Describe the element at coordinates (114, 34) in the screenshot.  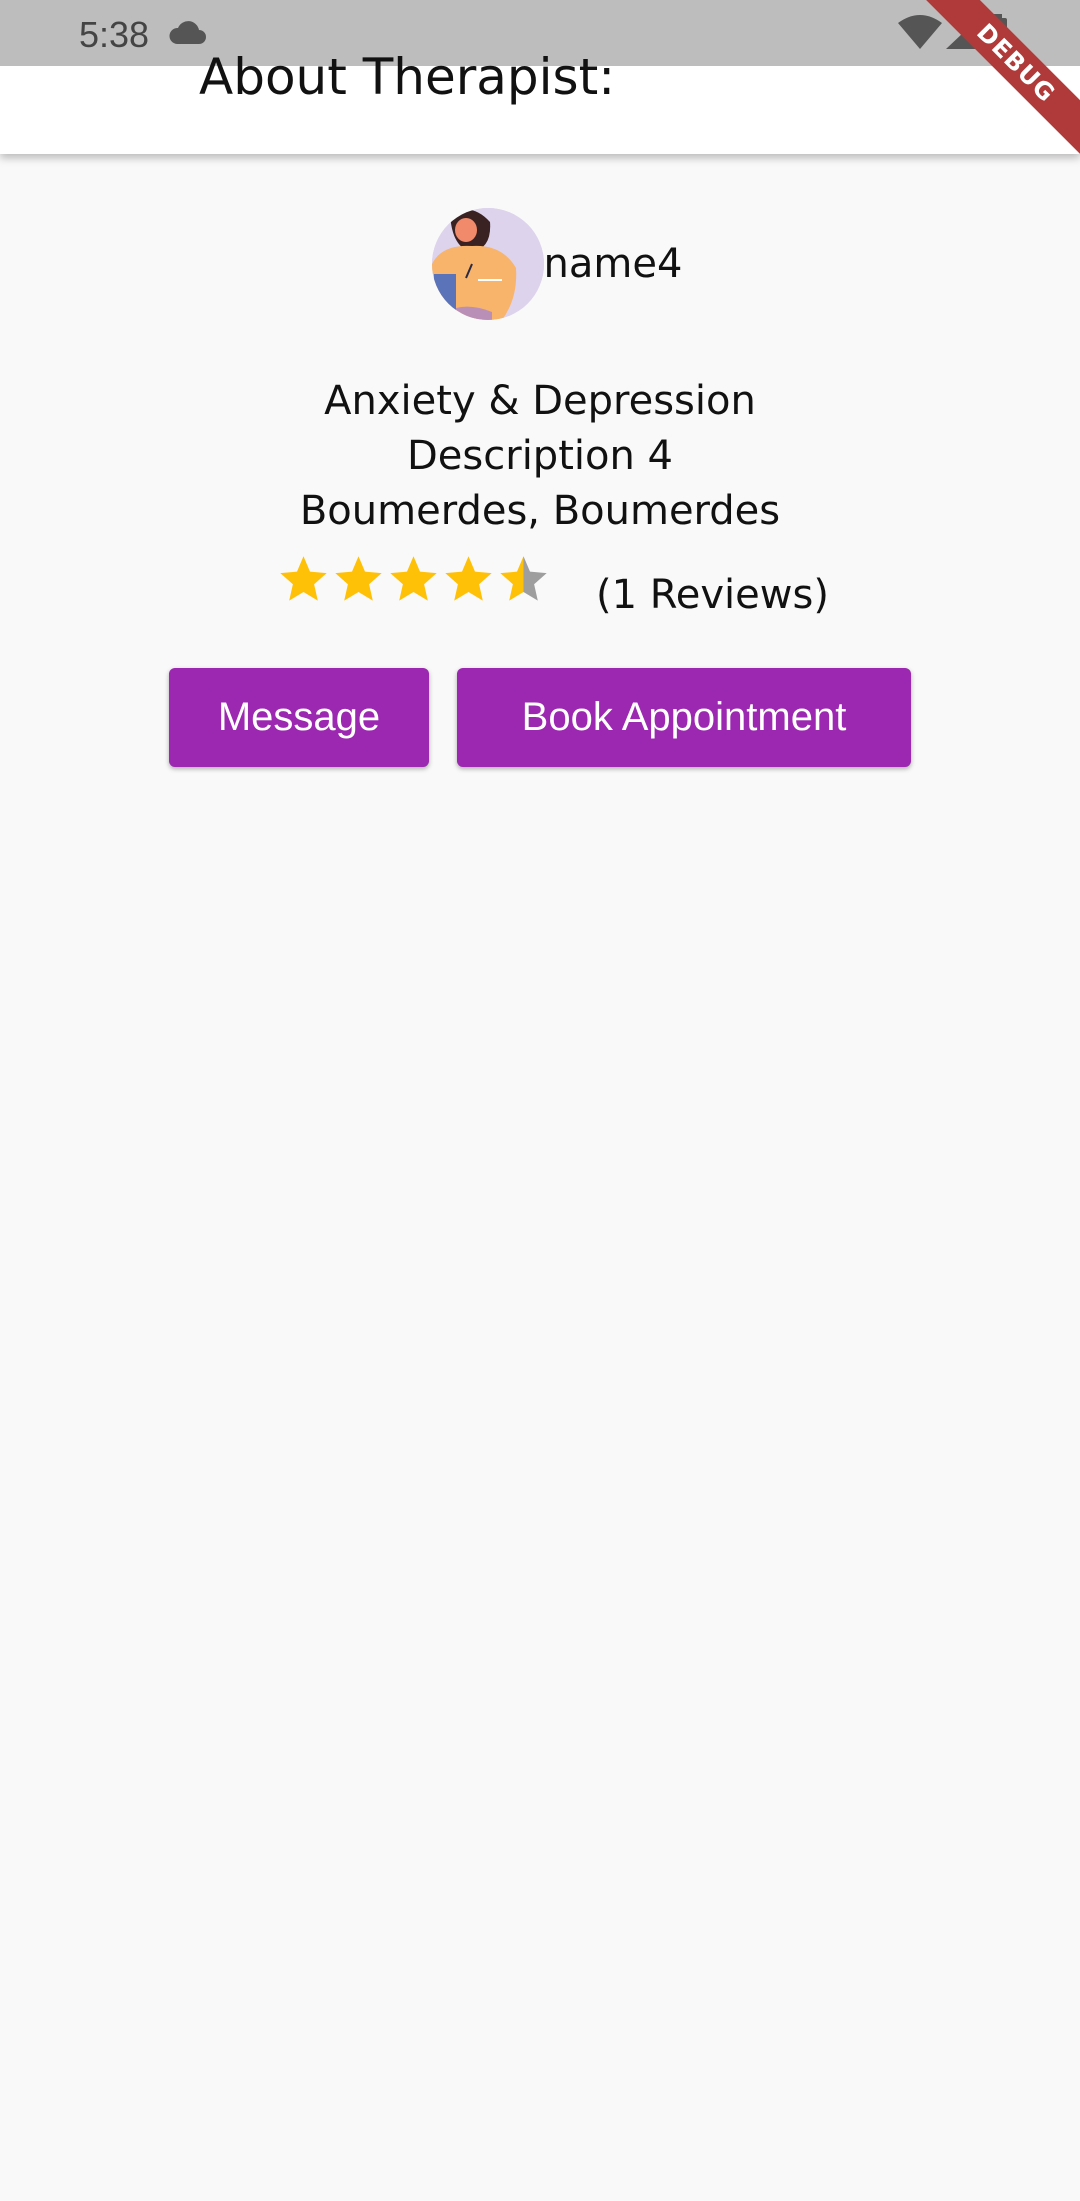
I see `status-time: 5:38` at that location.